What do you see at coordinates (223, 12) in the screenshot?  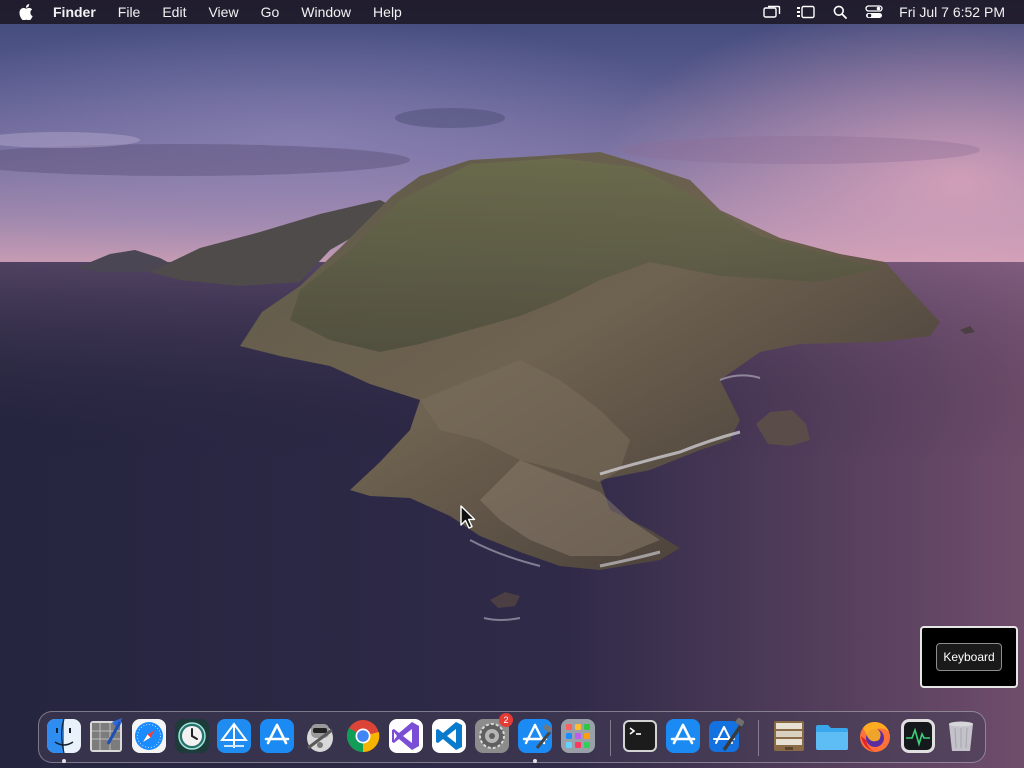 I see `menu-view: View` at bounding box center [223, 12].